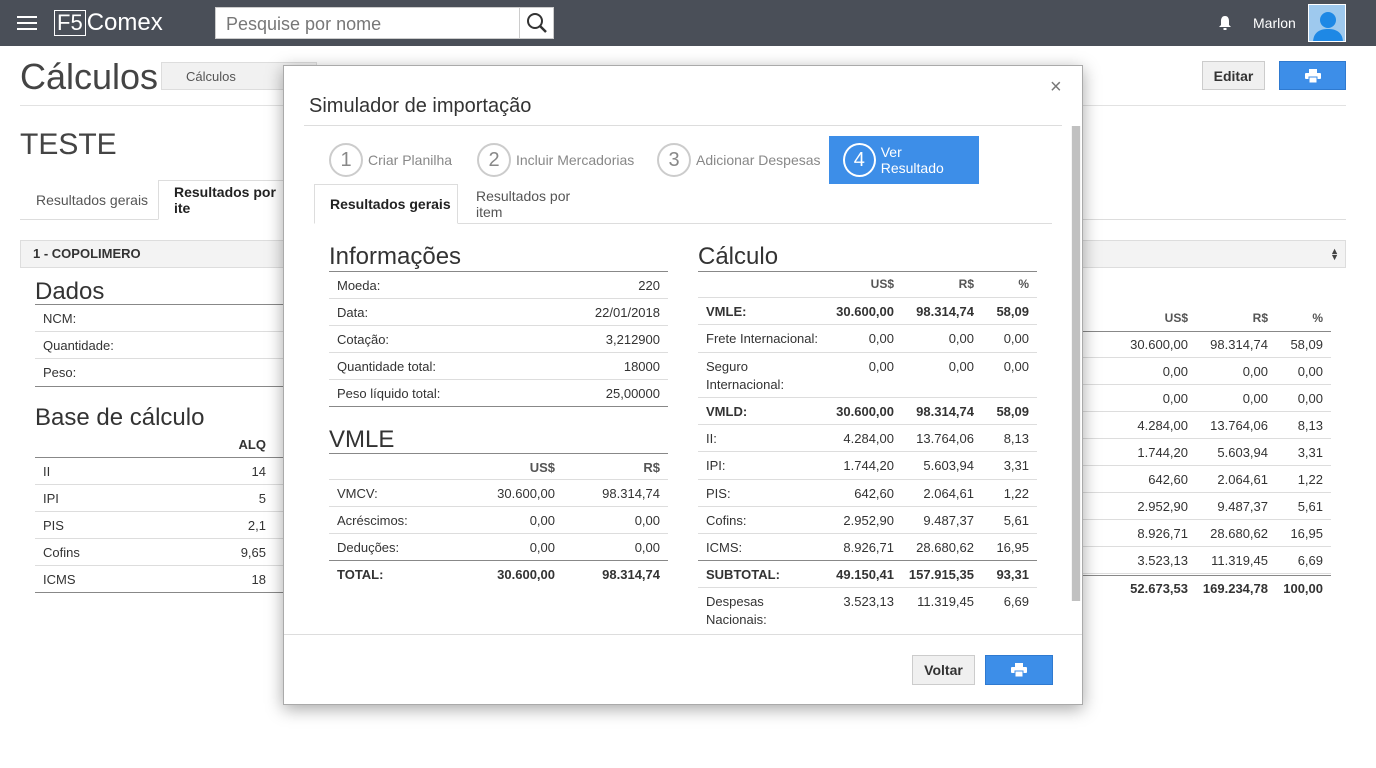  Describe the element at coordinates (726, 311) in the screenshot. I see `calc-label: VMLE:` at that location.